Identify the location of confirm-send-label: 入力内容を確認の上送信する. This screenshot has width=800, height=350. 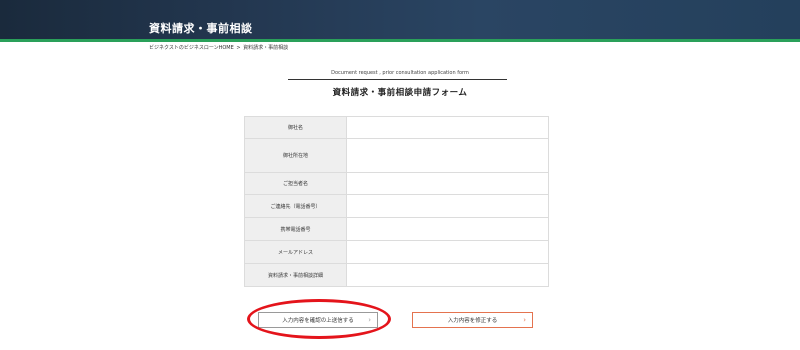
(318, 321).